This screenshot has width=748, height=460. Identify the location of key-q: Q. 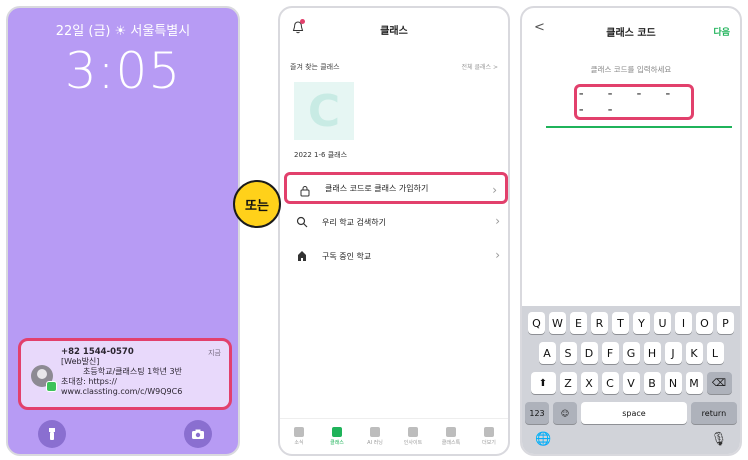
(536, 323).